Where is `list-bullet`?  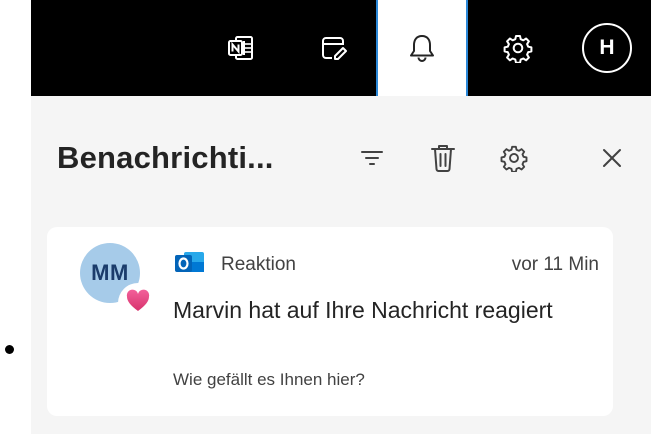 list-bullet is located at coordinates (9, 349).